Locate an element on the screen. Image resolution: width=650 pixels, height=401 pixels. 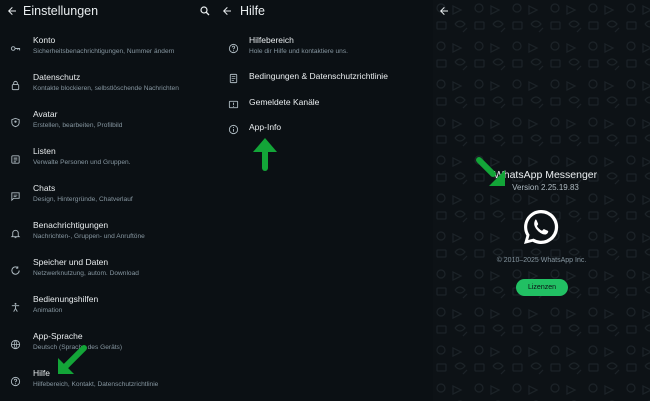
item-label: Benachrichtigungen is located at coordinates (71, 225).